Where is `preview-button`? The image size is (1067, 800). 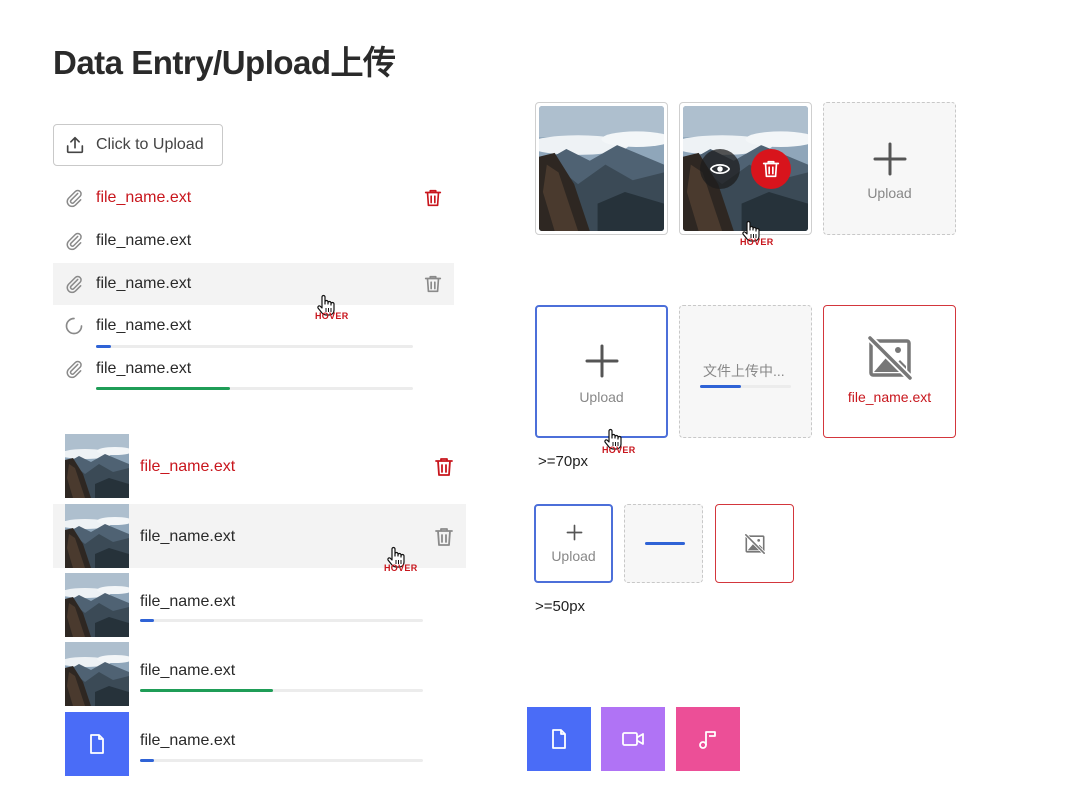 preview-button is located at coordinates (720, 169).